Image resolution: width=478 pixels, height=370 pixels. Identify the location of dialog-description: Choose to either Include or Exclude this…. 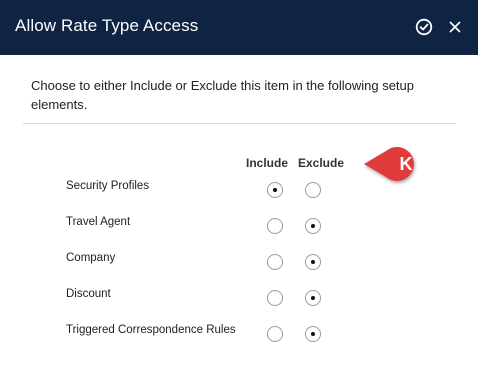
(222, 95).